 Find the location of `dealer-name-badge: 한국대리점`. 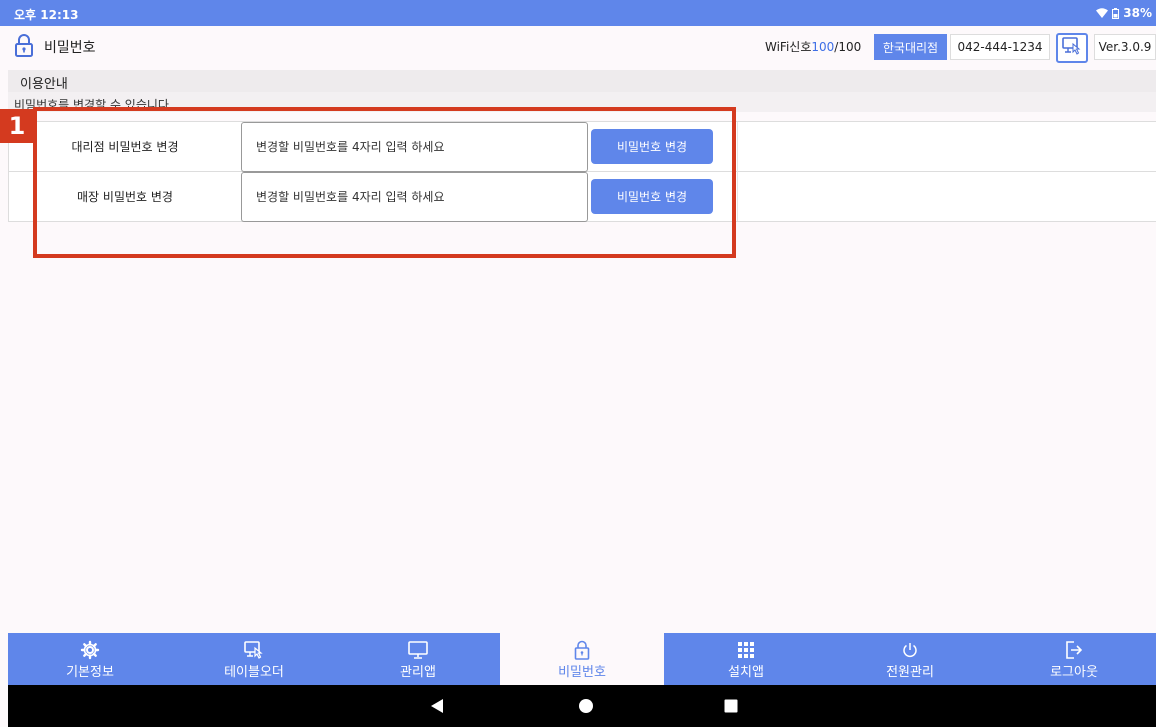

dealer-name-badge: 한국대리점 is located at coordinates (910, 47).